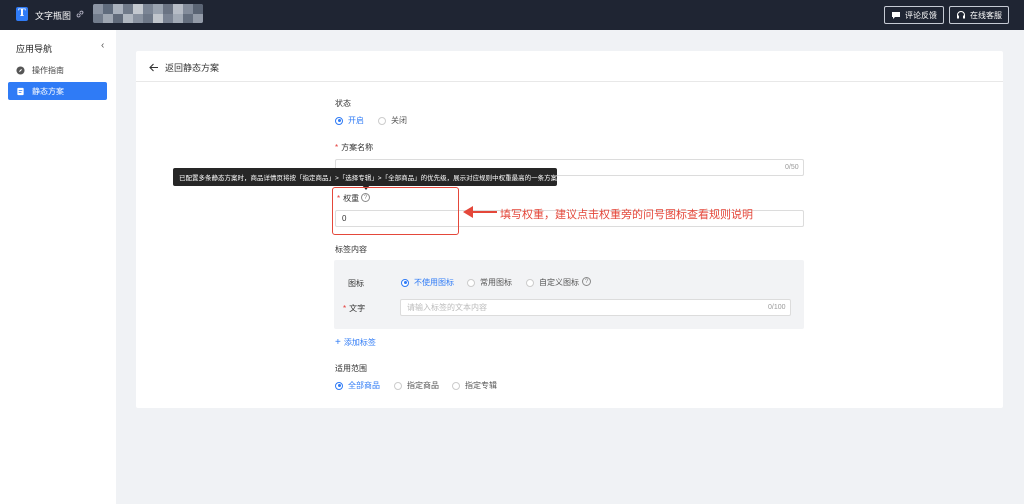 The image size is (1024, 504). Describe the element at coordinates (20, 70) in the screenshot. I see `compass-icon` at that location.